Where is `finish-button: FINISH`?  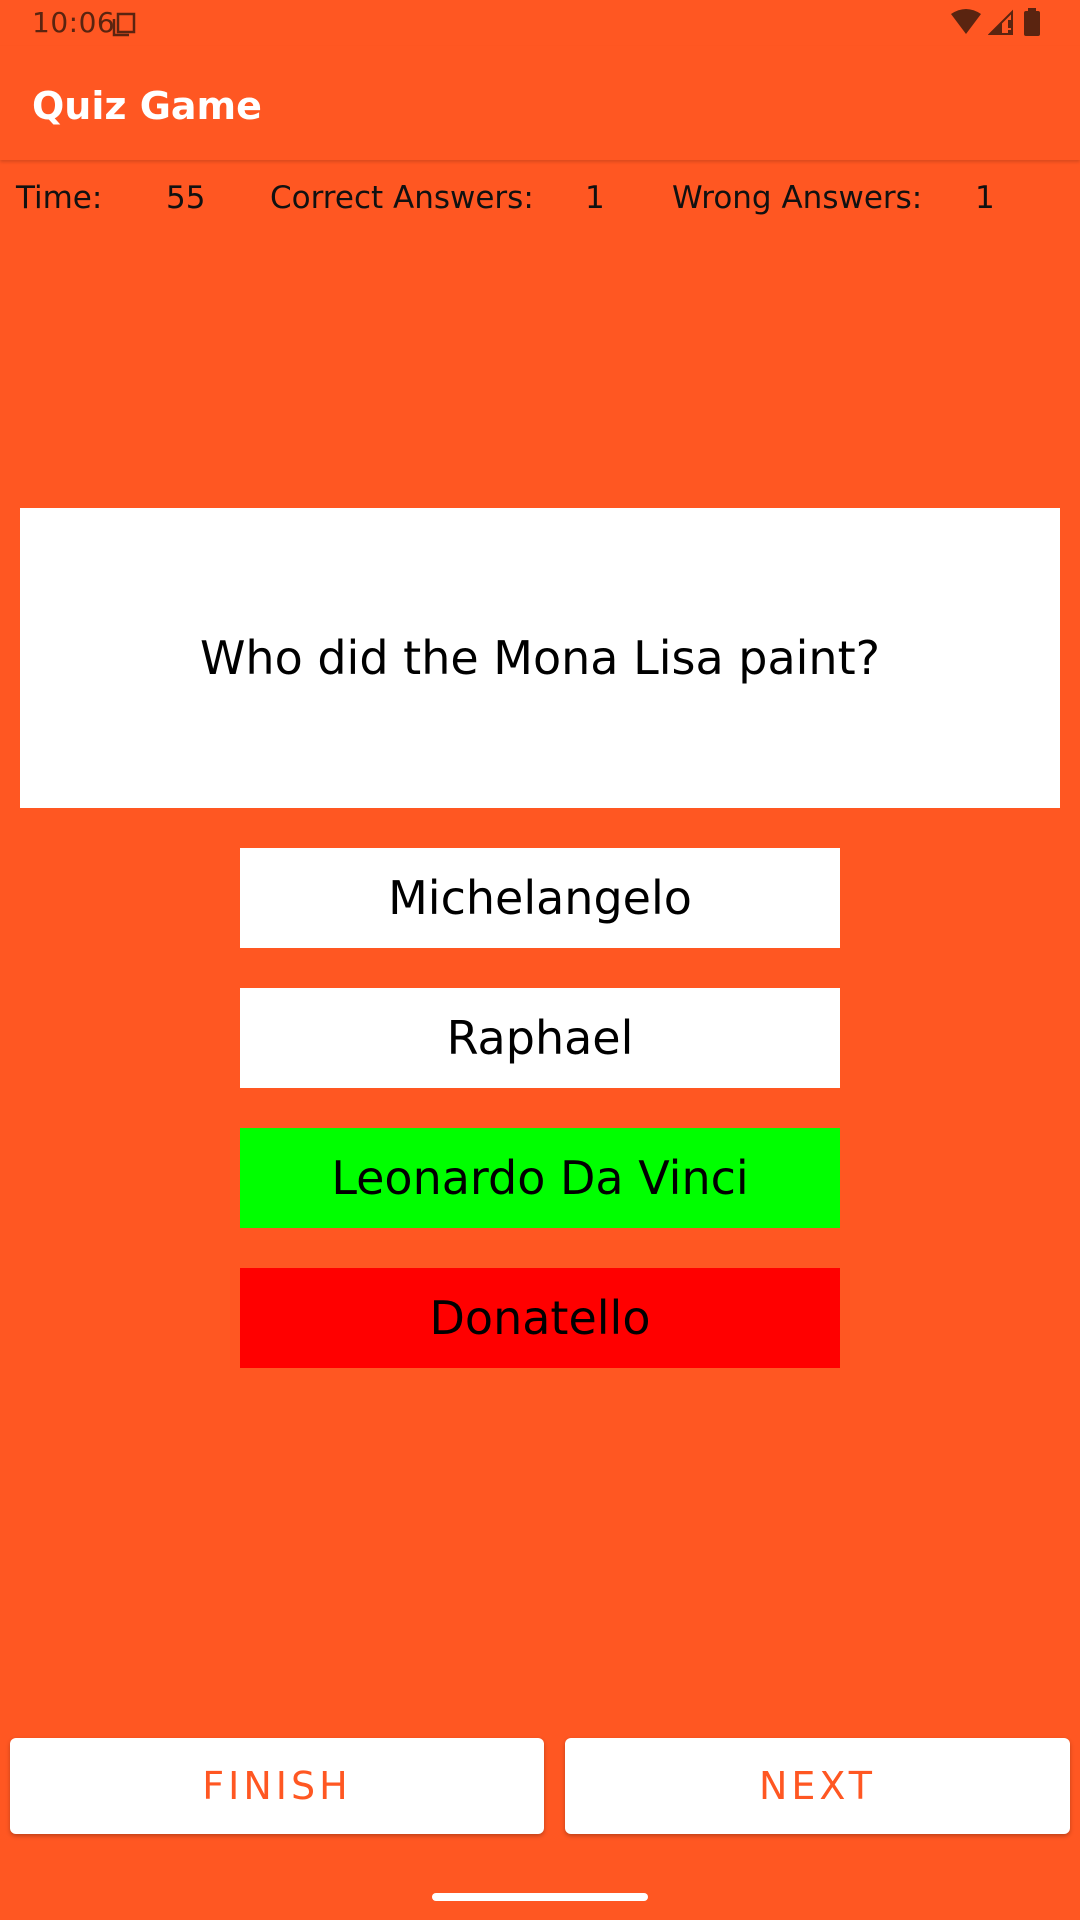
finish-button: FINISH is located at coordinates (277, 1786).